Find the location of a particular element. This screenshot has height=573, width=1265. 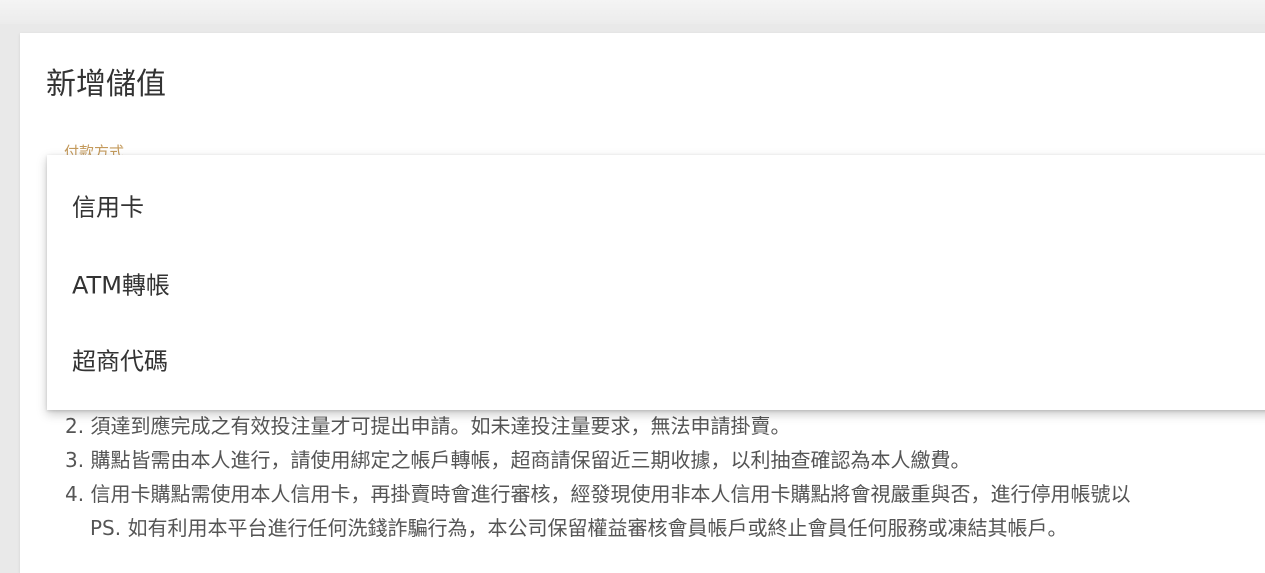

option-label: 超商代碼 is located at coordinates (120, 361).